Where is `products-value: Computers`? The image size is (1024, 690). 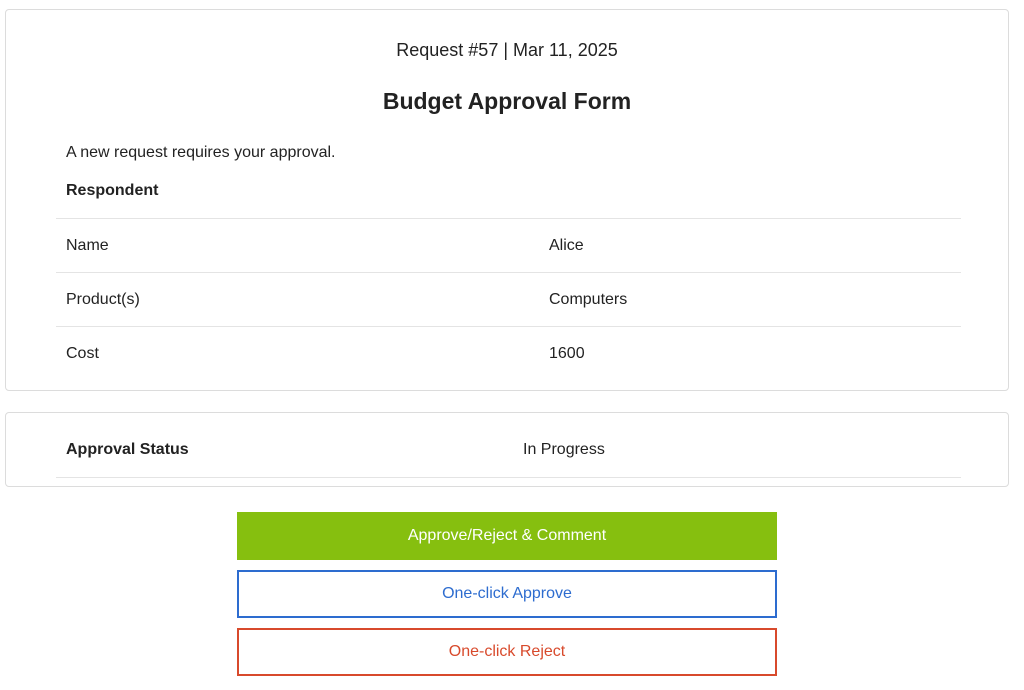
products-value: Computers is located at coordinates (588, 299).